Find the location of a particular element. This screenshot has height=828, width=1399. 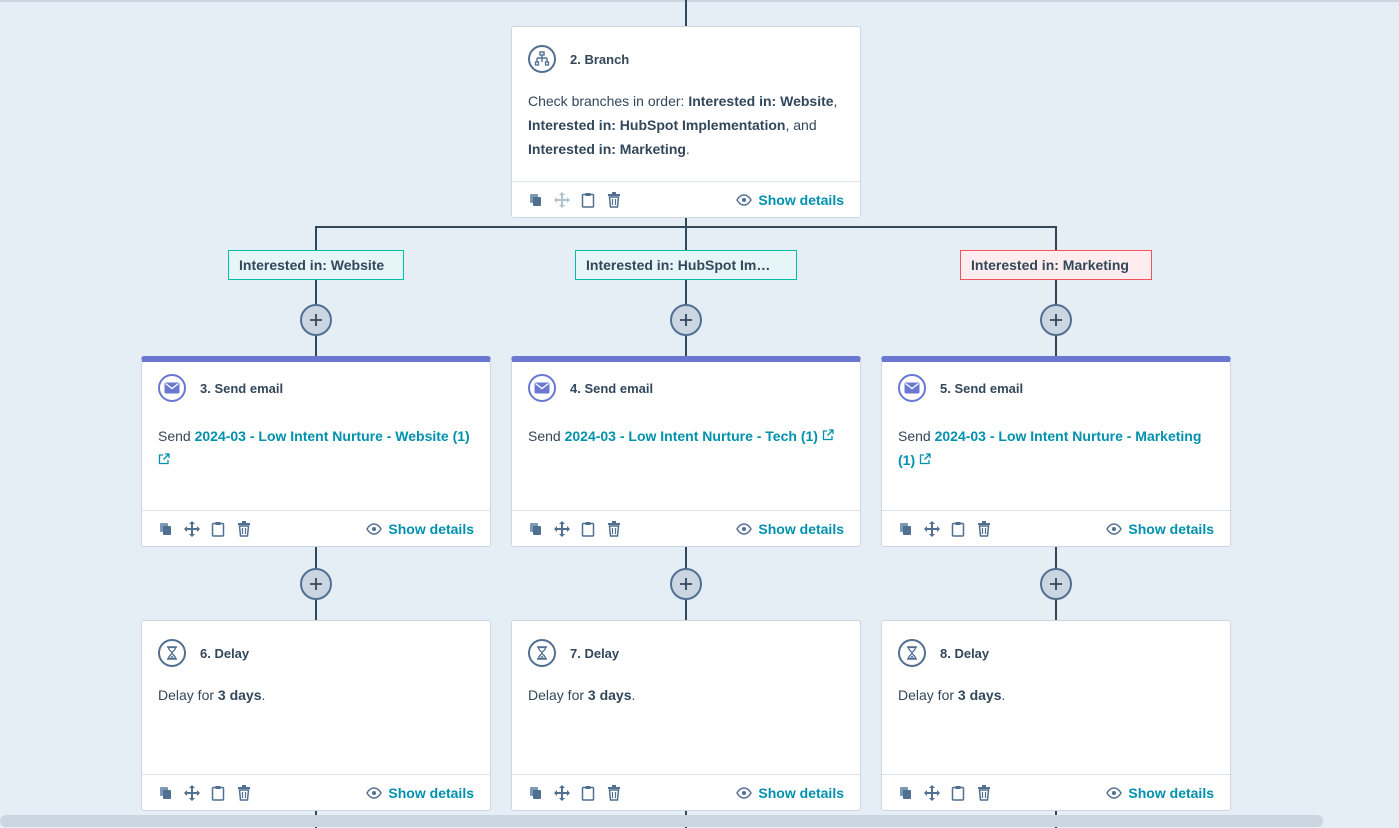

delay-card-marketing: 8. Delay Delay for 3 days. Show details is located at coordinates (1056, 715).